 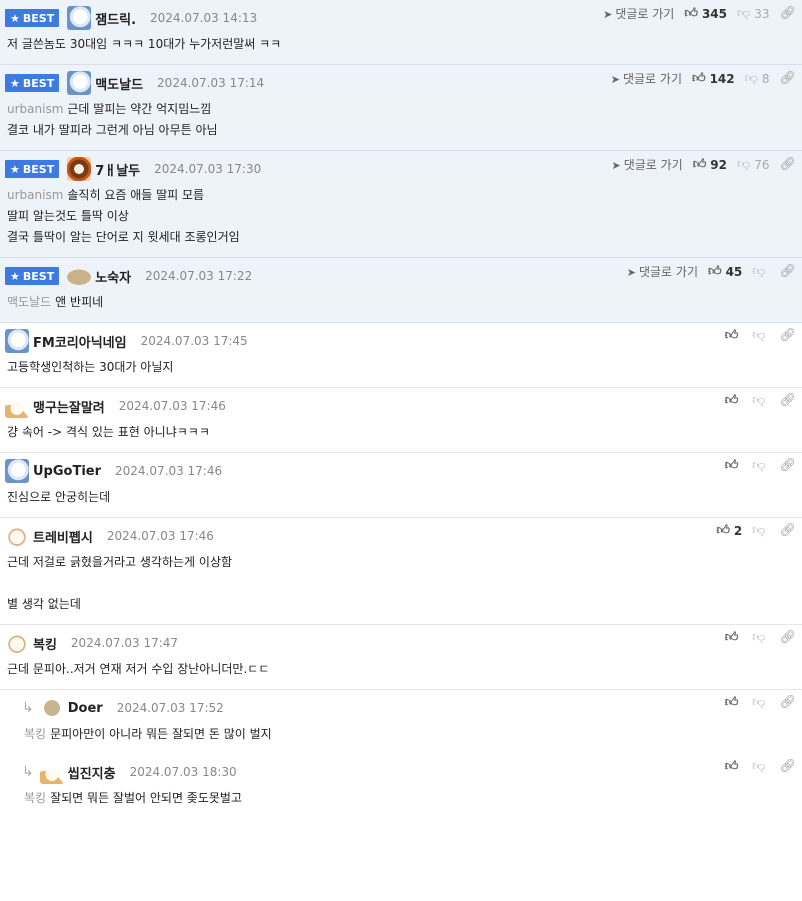 I want to click on author-nickname: Doer, so click(x=85, y=708).